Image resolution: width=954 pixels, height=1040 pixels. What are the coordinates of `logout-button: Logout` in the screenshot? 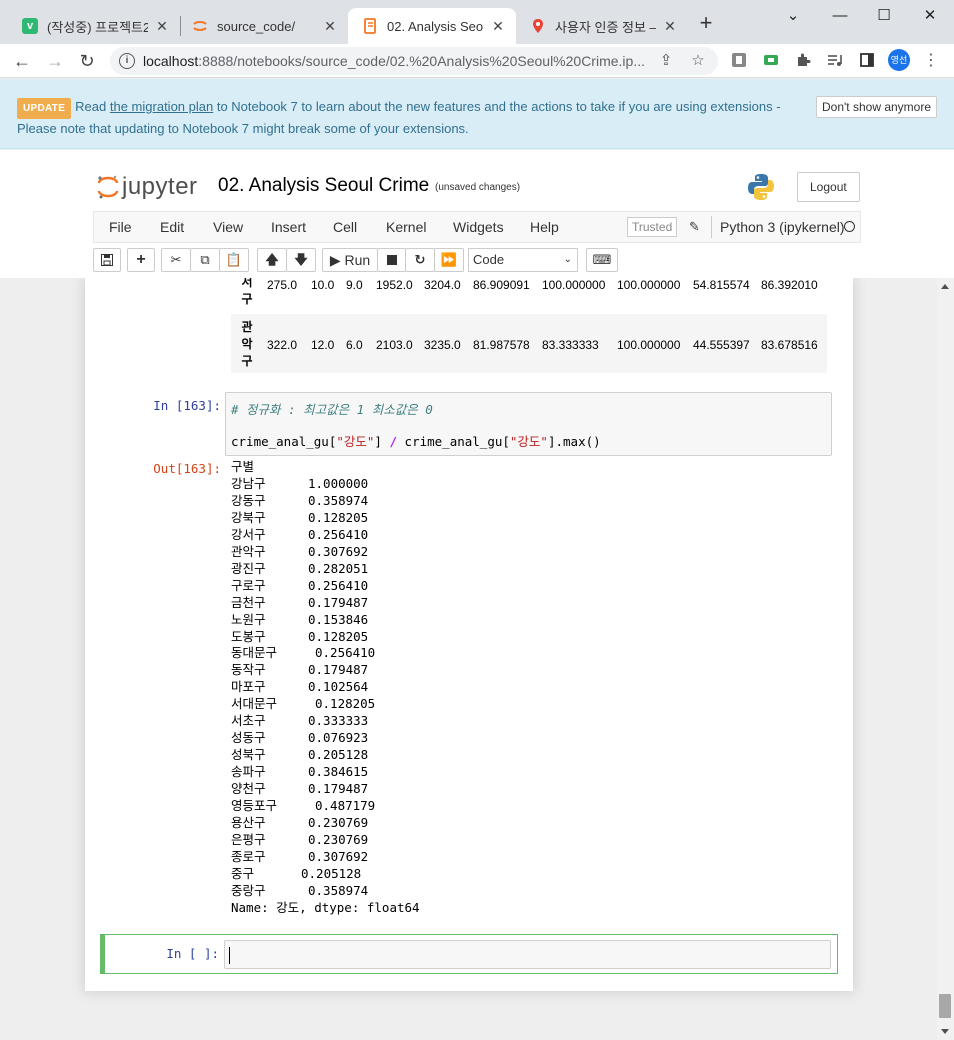 It's located at (828, 187).